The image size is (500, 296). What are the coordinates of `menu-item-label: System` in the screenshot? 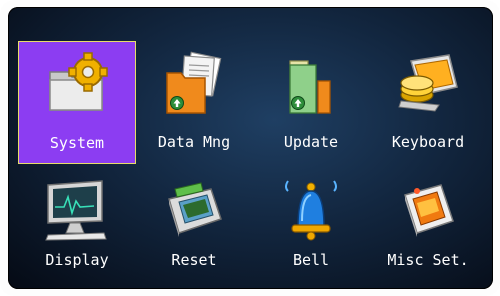 It's located at (77, 143).